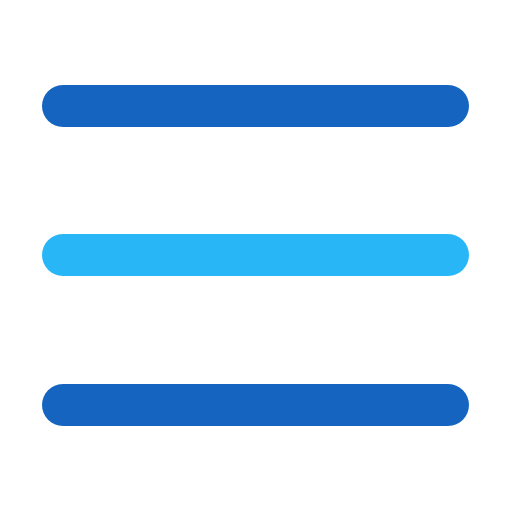 Image resolution: width=512 pixels, height=512 pixels. Describe the element at coordinates (255, 106) in the screenshot. I see `menu-bar-top` at that location.